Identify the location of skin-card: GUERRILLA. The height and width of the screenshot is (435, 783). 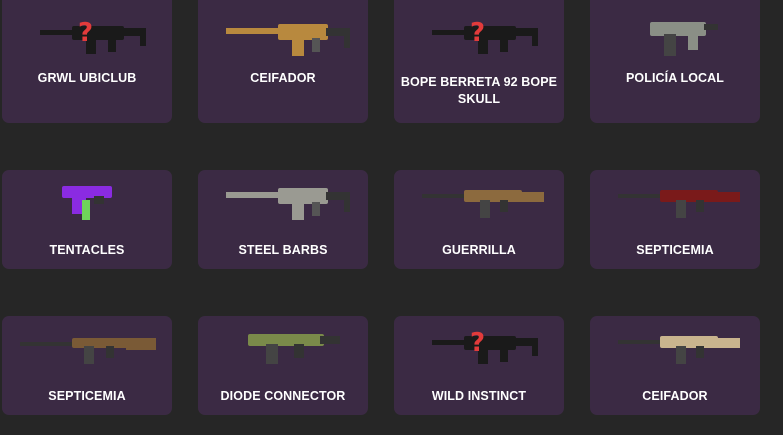
(479, 219).